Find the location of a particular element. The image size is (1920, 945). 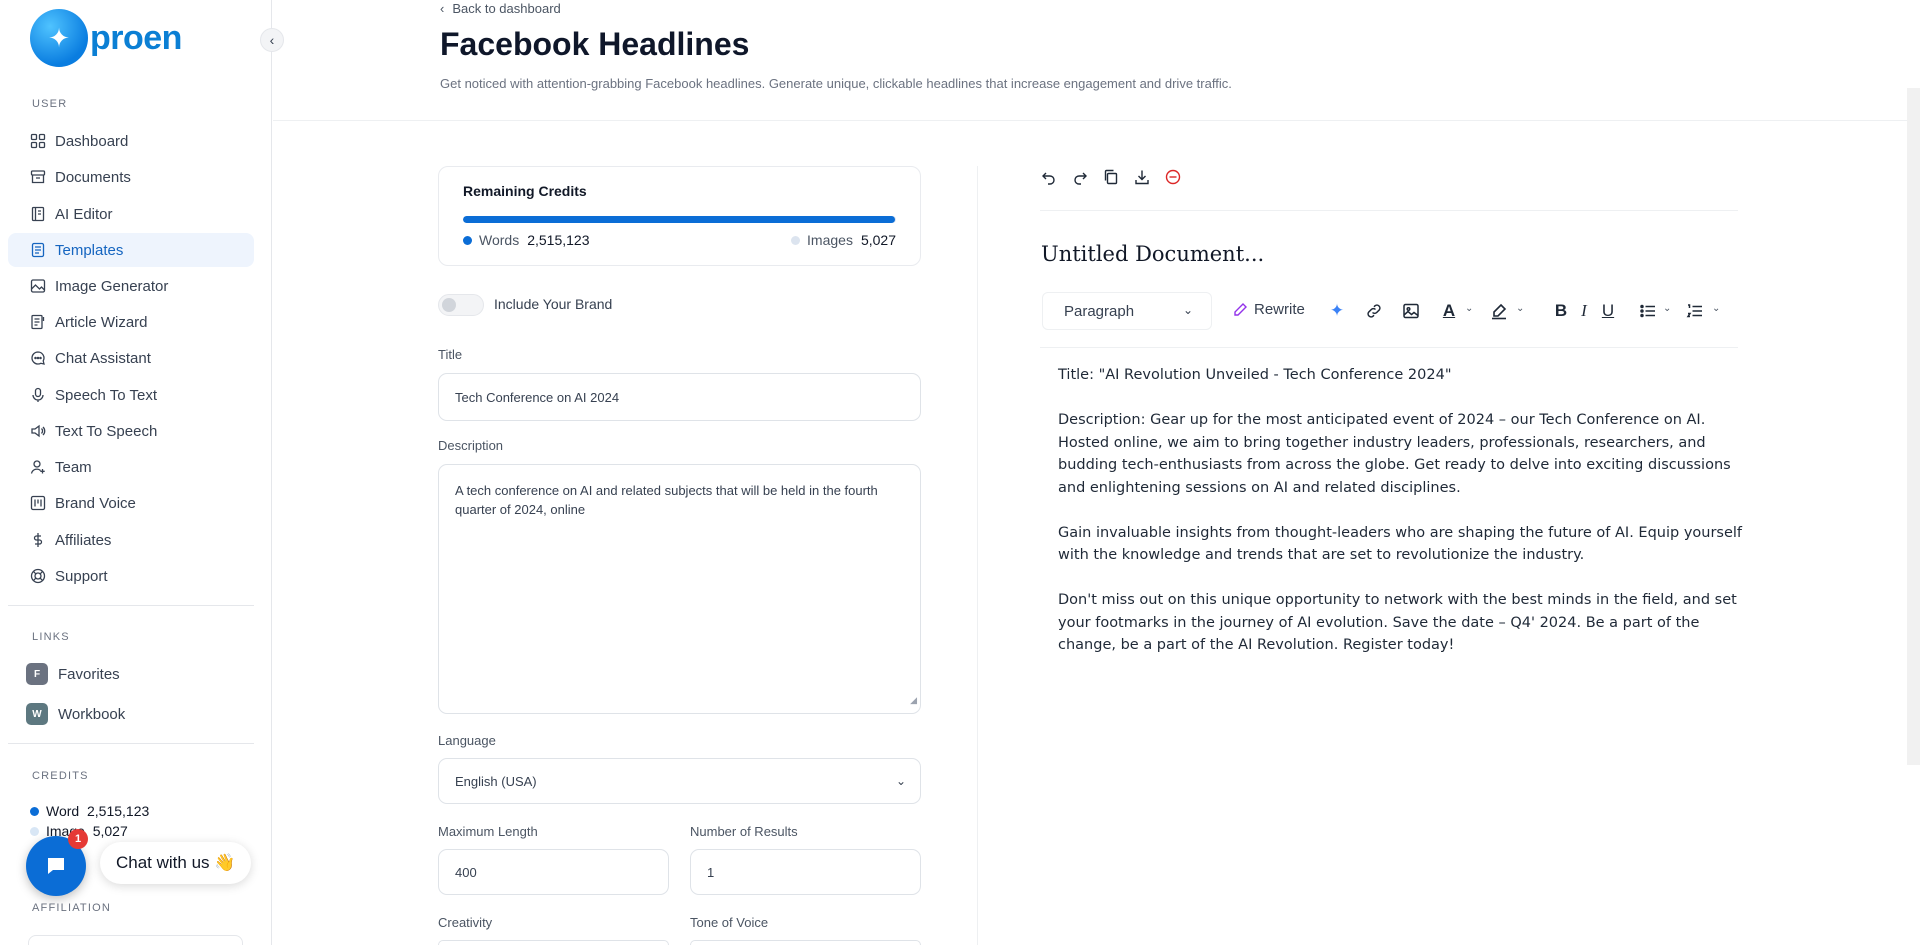

credits-progress-bar is located at coordinates (679, 219).